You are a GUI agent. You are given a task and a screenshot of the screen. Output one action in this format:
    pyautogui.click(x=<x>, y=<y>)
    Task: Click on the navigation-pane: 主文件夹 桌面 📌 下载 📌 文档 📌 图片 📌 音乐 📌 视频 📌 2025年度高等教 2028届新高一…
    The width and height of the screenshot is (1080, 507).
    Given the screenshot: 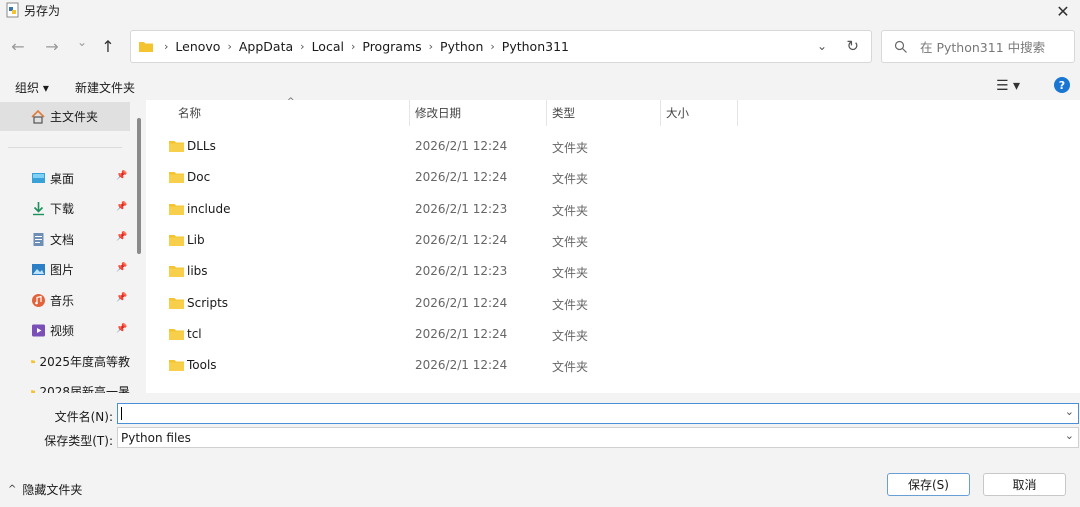 What is the action you would take?
    pyautogui.click(x=73, y=246)
    